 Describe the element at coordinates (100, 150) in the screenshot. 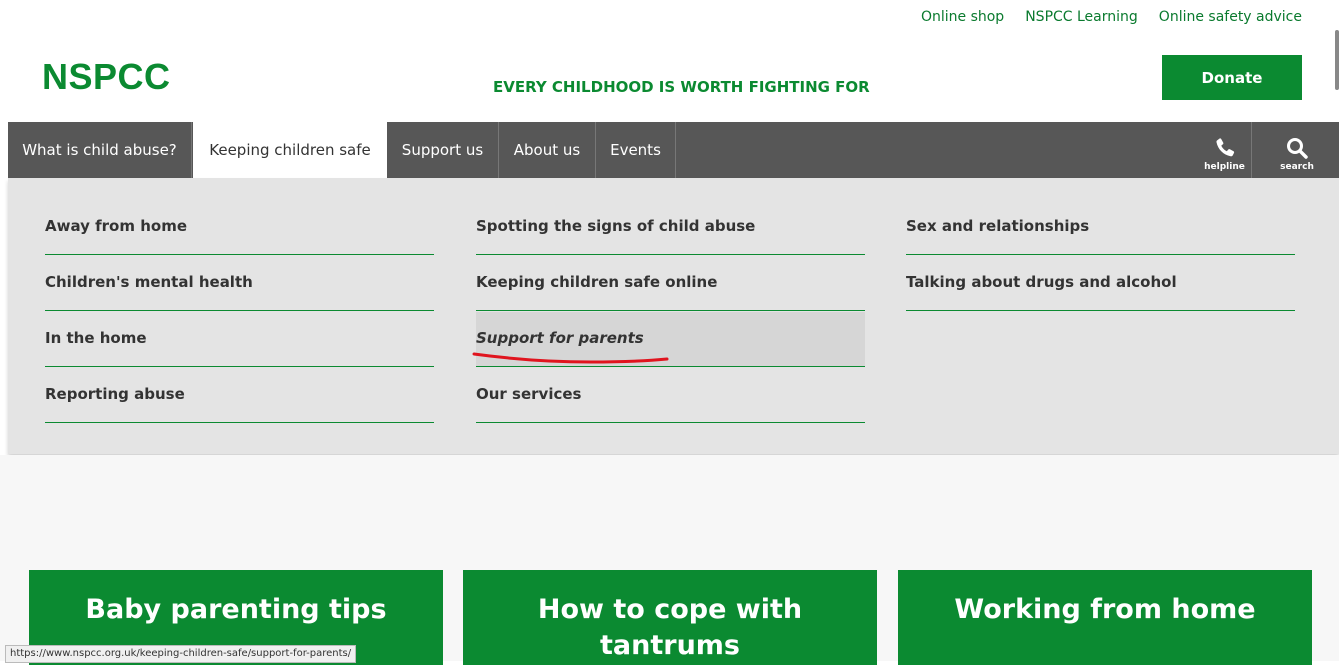

I see `nav-what-is-child-abuse: What is child abuse?` at that location.